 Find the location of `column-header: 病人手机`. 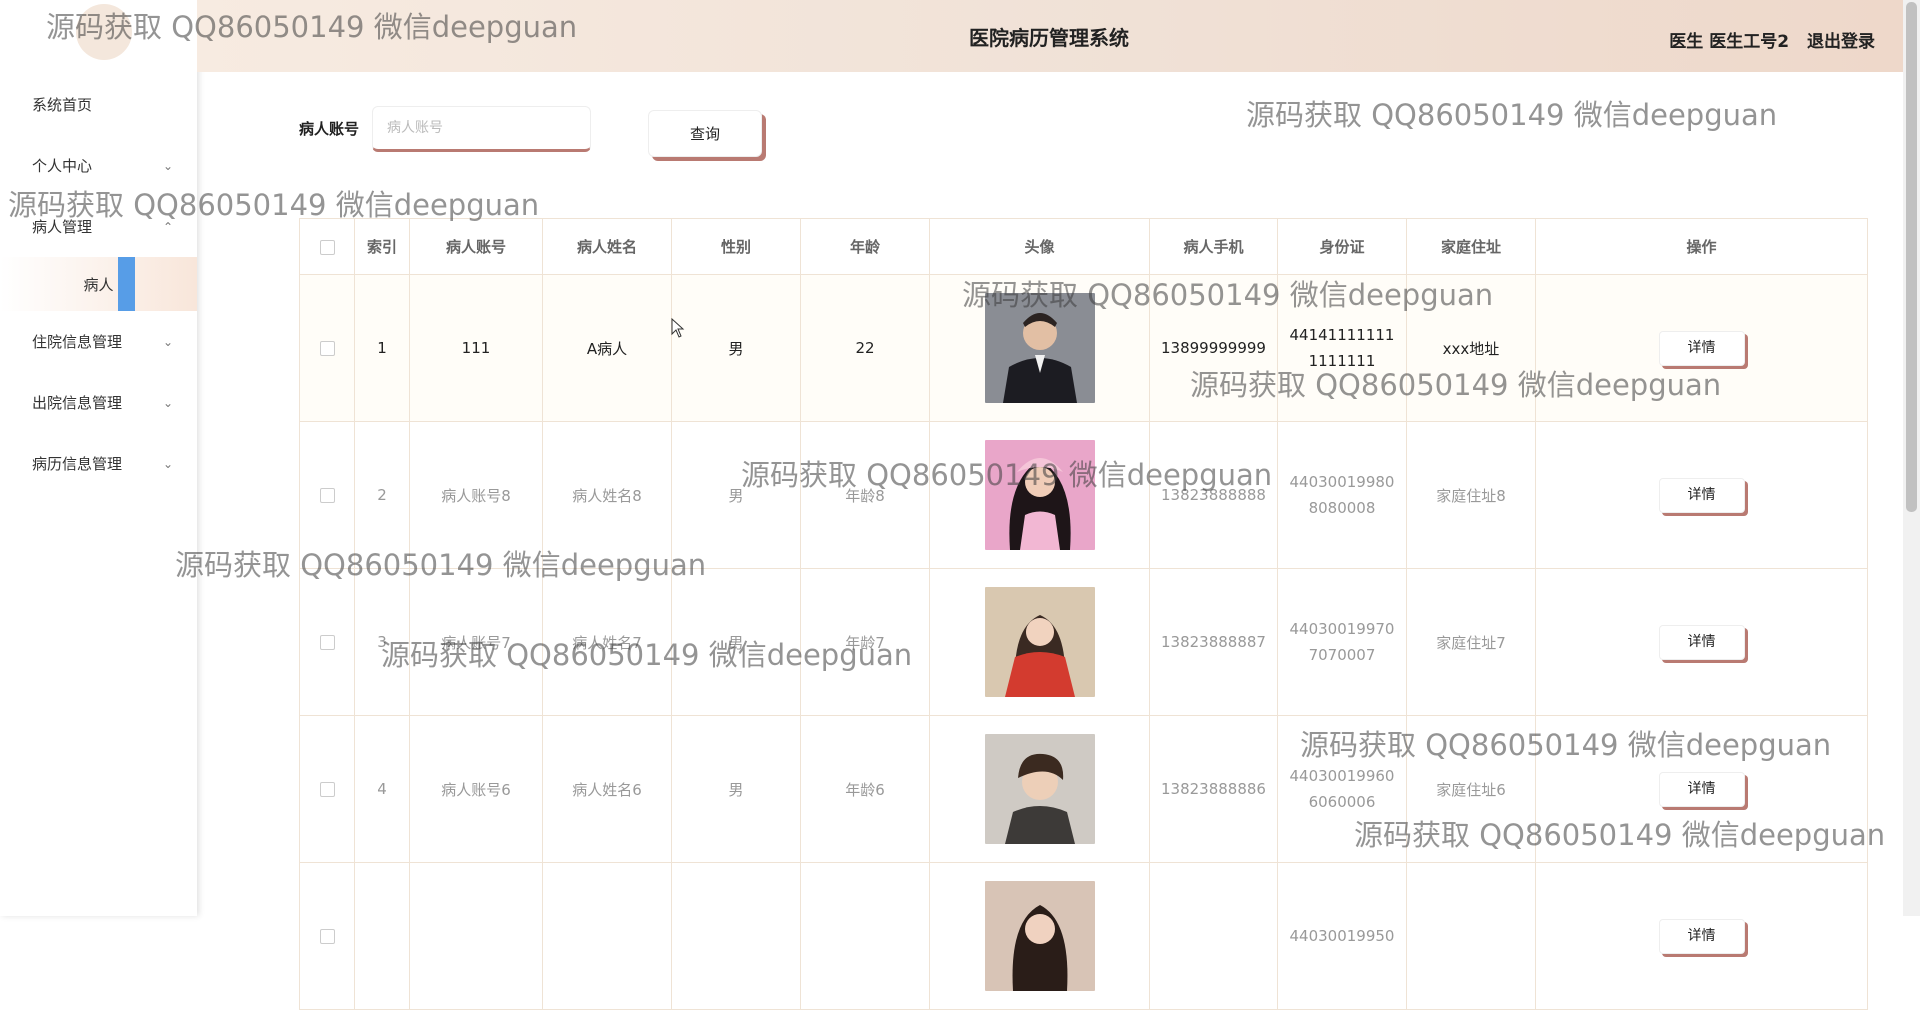

column-header: 病人手机 is located at coordinates (1213, 246).